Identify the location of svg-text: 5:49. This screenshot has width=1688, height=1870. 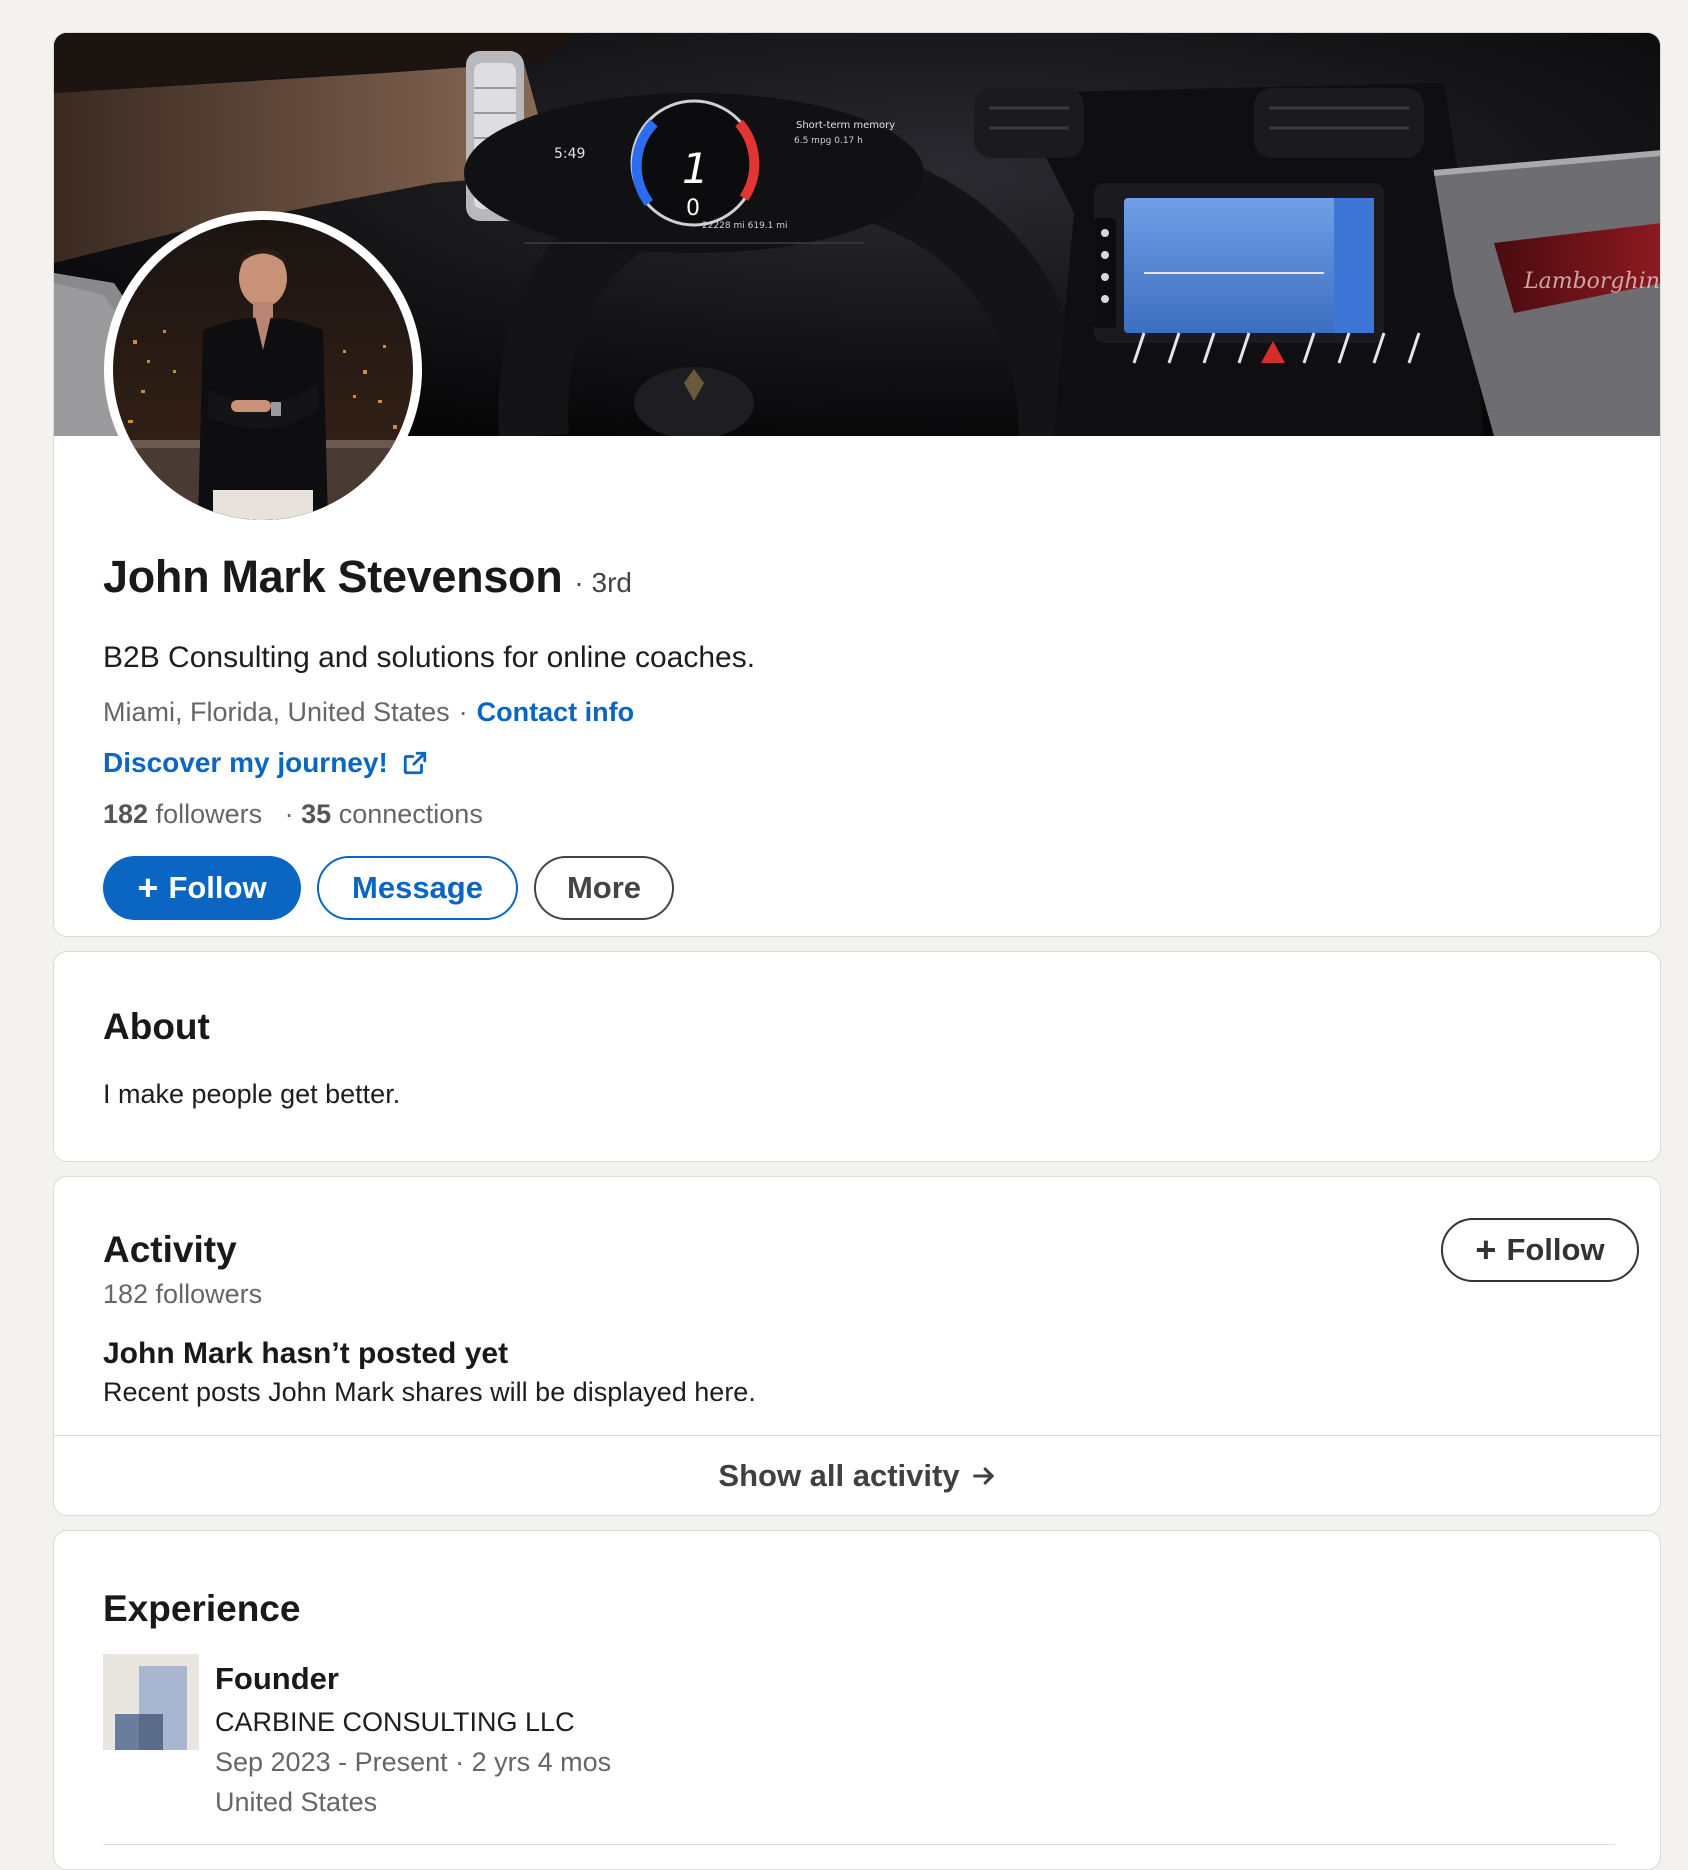
(569, 154).